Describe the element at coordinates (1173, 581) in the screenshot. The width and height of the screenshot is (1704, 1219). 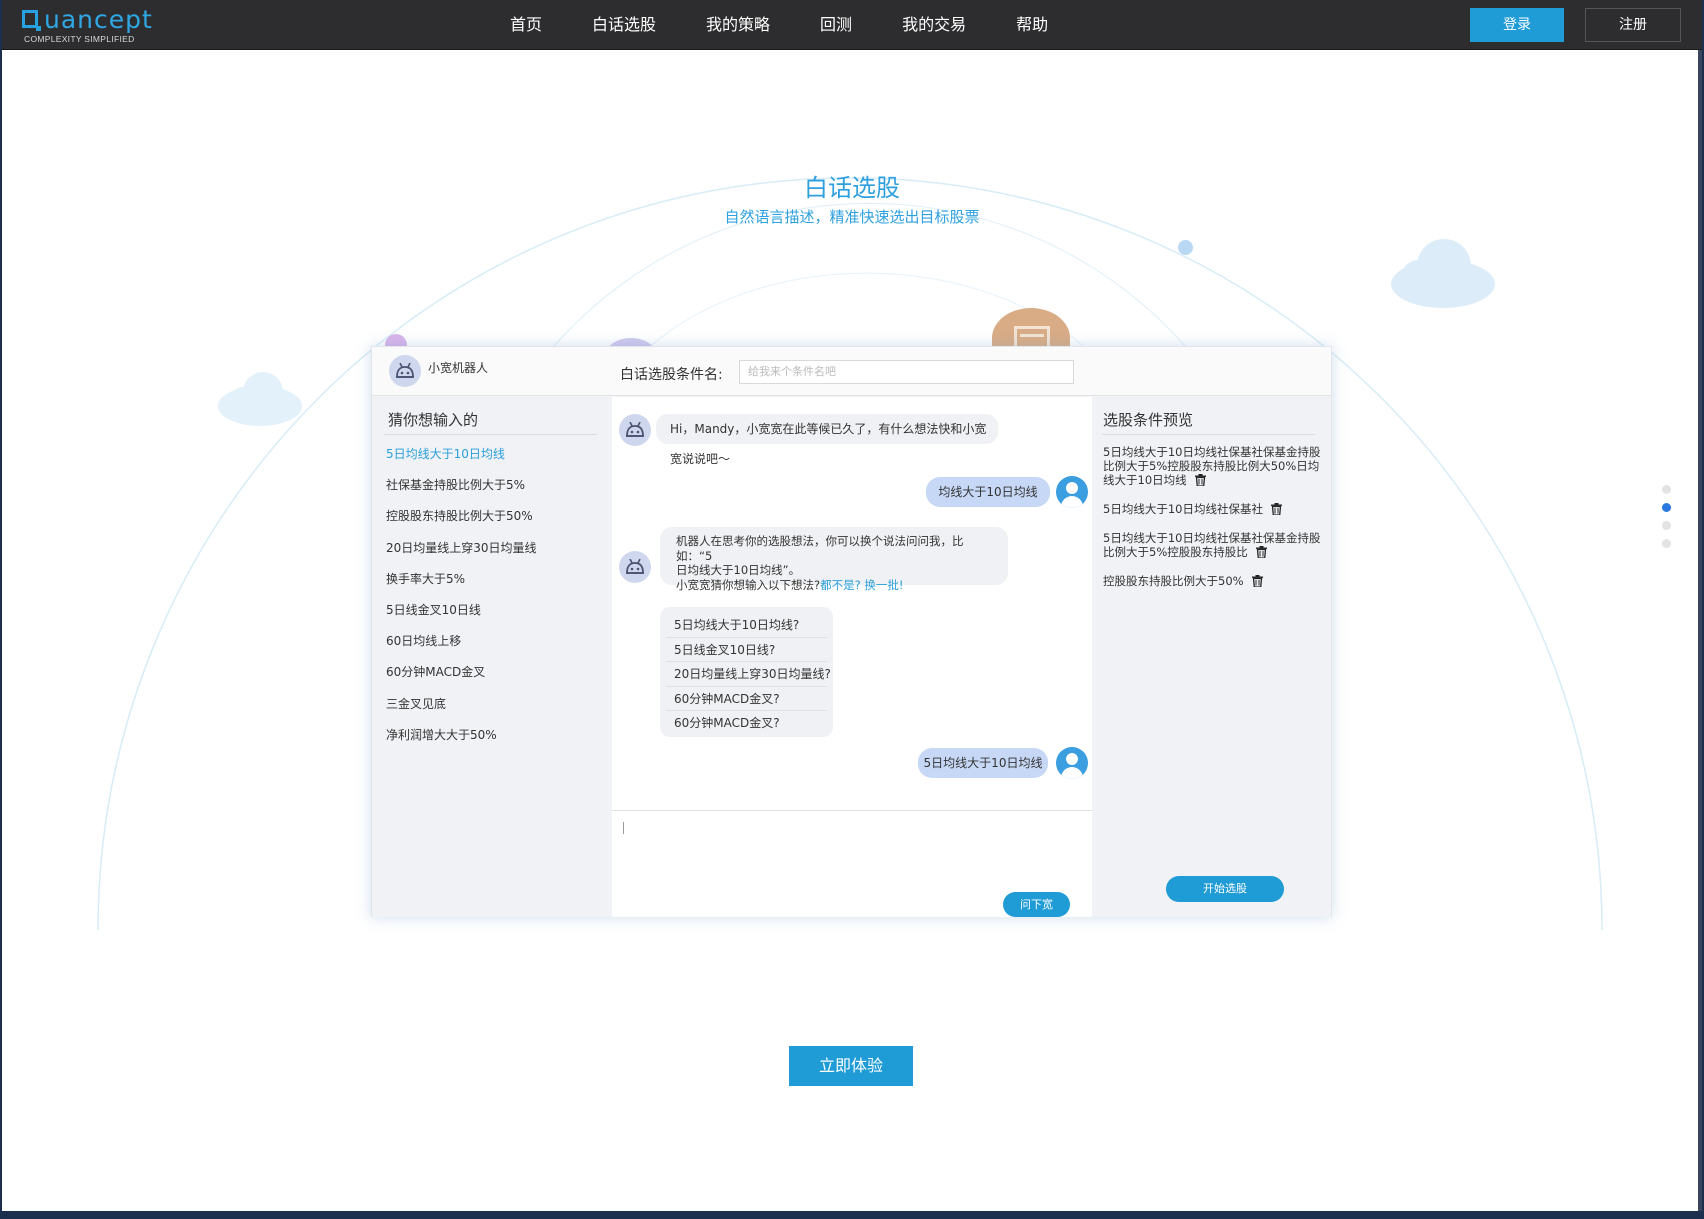
I see `preview-item-text: 控股股东持股比例大于50%` at that location.